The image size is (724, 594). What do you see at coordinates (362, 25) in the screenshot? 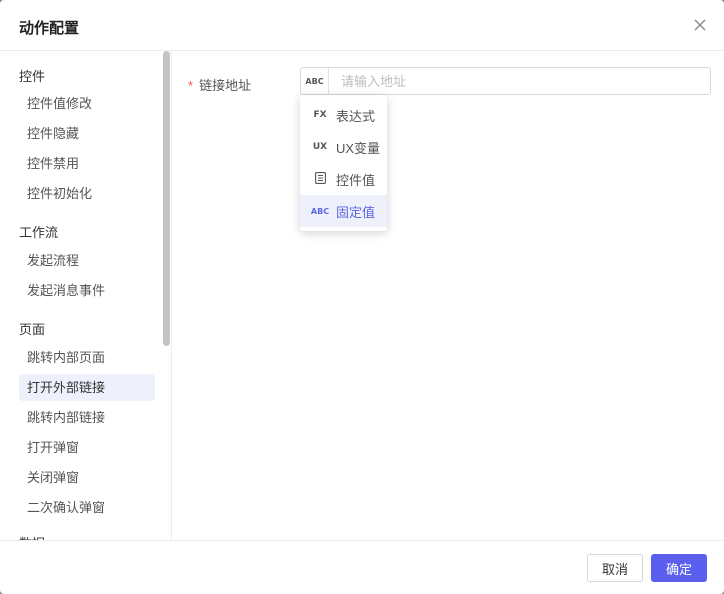
I see `dialog-header: 动作配置` at bounding box center [362, 25].